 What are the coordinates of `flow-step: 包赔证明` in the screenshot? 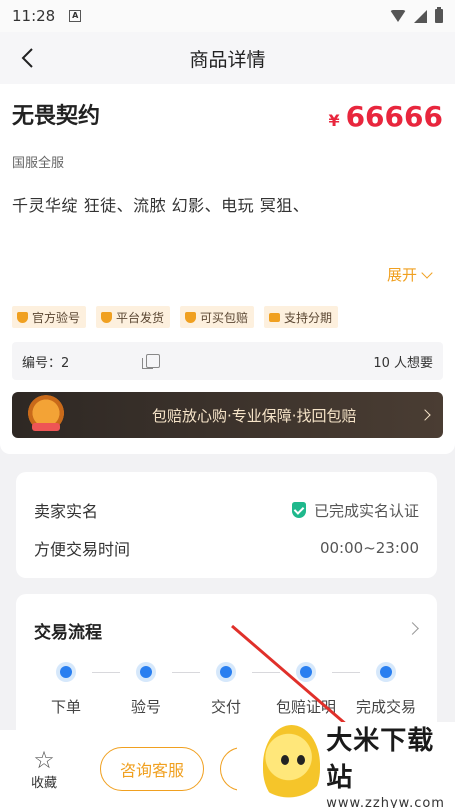 It's located at (306, 689).